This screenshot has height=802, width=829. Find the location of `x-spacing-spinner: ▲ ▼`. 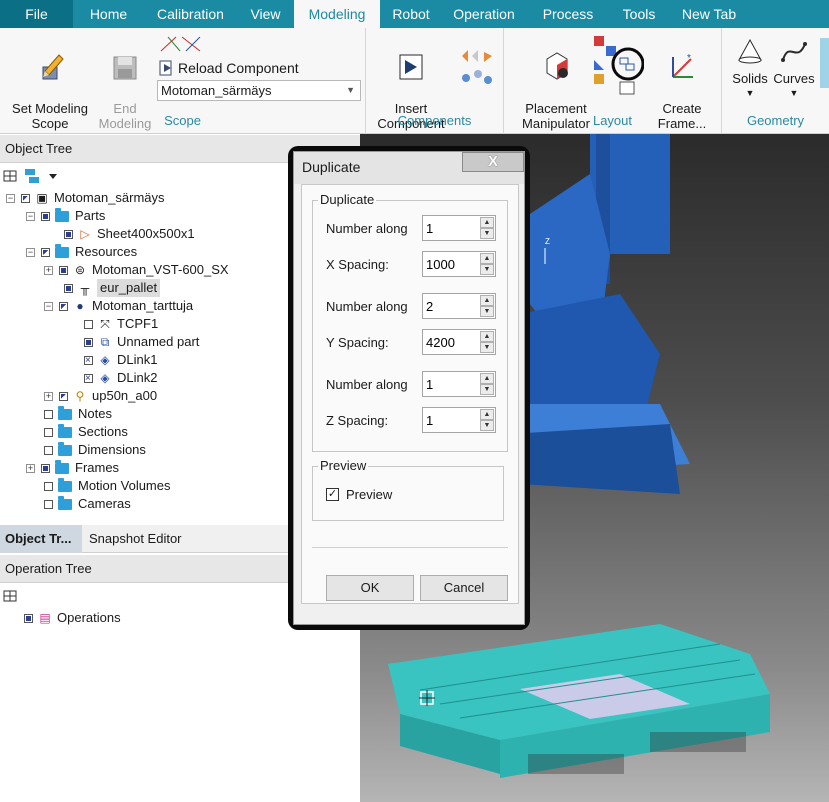

x-spacing-spinner: ▲ ▼ is located at coordinates (459, 264).